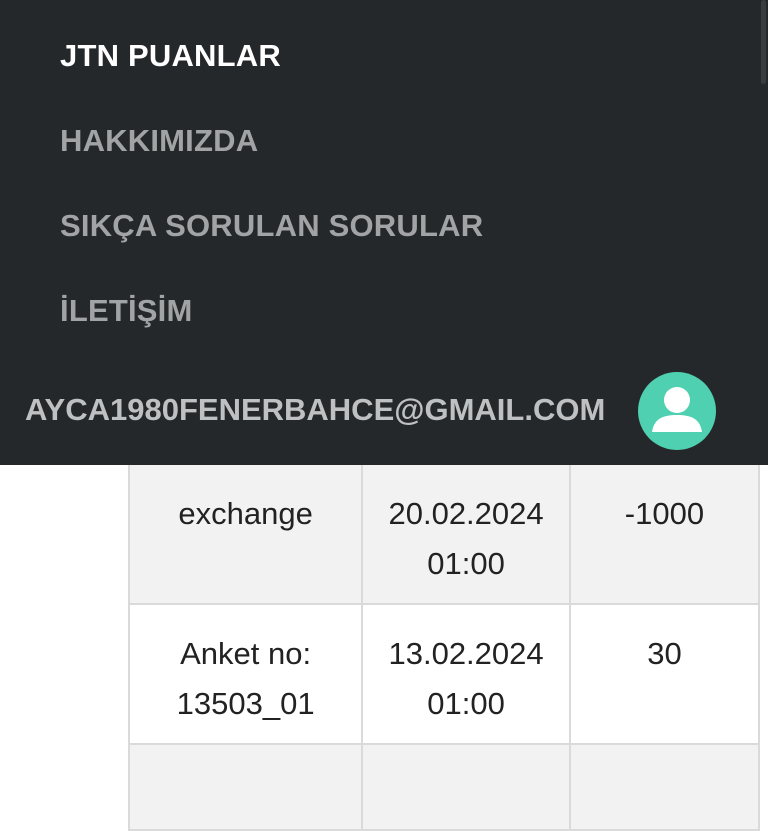 The image size is (768, 831). What do you see at coordinates (664, 653) in the screenshot?
I see `cell-points: 30` at bounding box center [664, 653].